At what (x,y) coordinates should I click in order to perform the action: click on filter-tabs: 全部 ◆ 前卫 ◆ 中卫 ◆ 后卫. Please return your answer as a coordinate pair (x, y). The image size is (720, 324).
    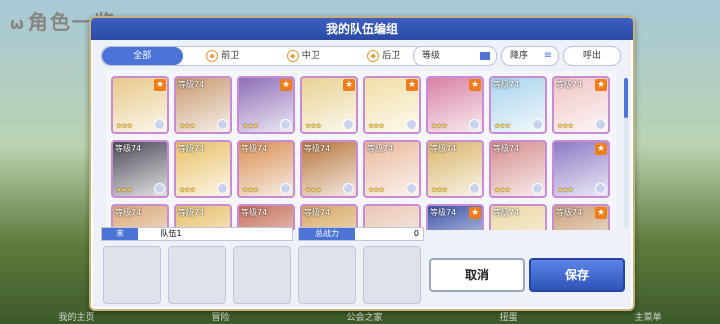
    Looking at the image, I should click on (263, 56).